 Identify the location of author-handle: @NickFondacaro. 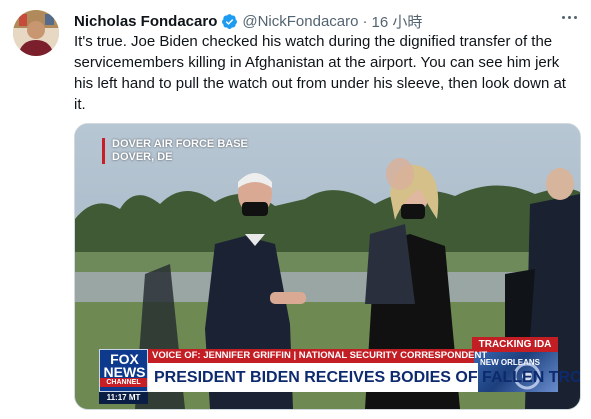
(300, 21).